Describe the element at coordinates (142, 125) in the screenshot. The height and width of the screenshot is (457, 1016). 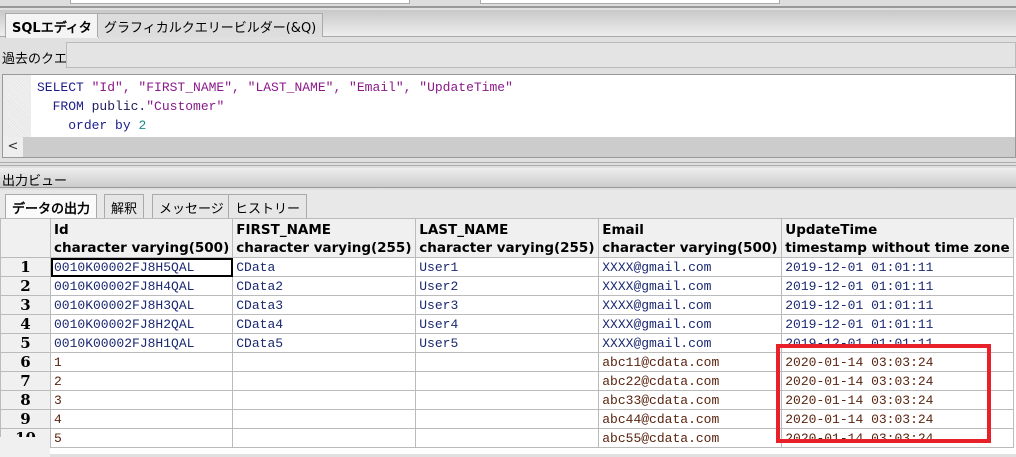
I see `sql-number: 2` at that location.